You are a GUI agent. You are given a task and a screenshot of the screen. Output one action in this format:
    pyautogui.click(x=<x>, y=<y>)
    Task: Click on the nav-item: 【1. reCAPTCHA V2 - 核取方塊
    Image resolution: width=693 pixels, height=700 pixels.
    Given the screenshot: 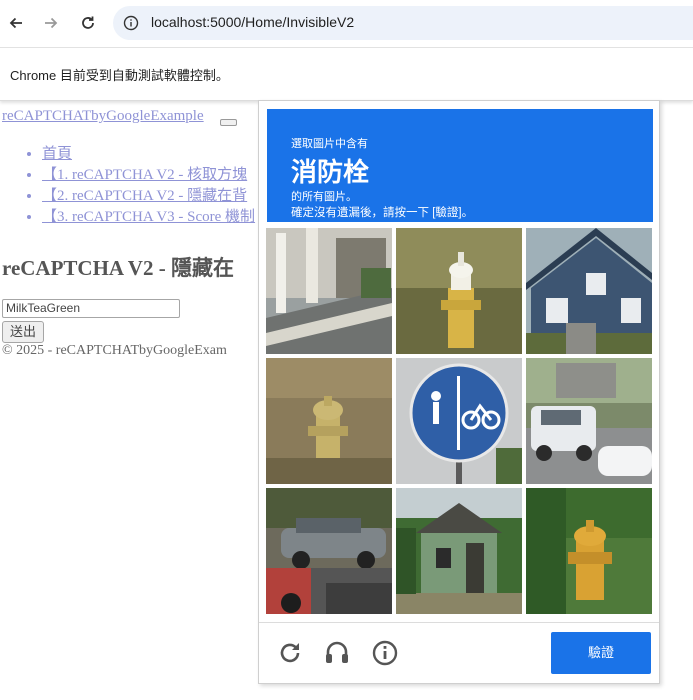 What is the action you would take?
    pyautogui.click(x=148, y=175)
    